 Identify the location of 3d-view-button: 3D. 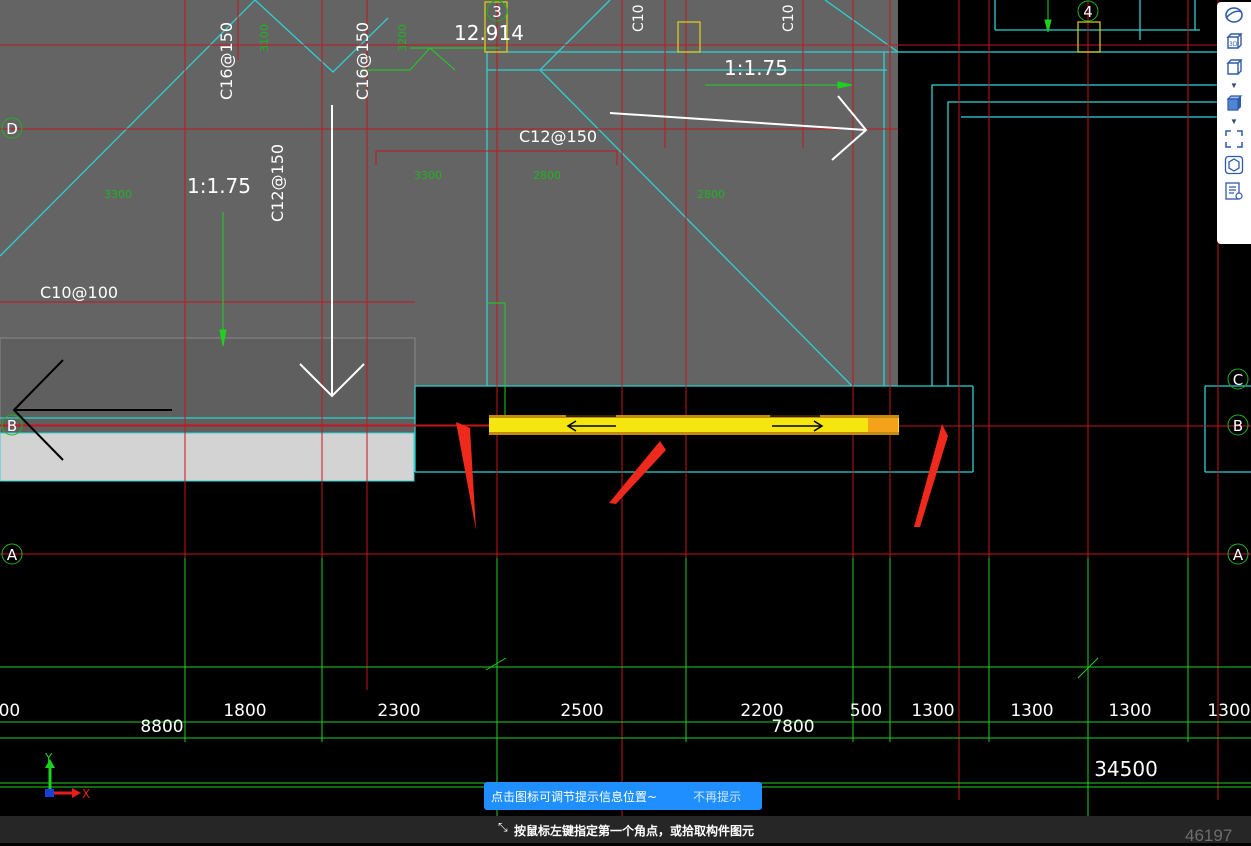
(1234, 41).